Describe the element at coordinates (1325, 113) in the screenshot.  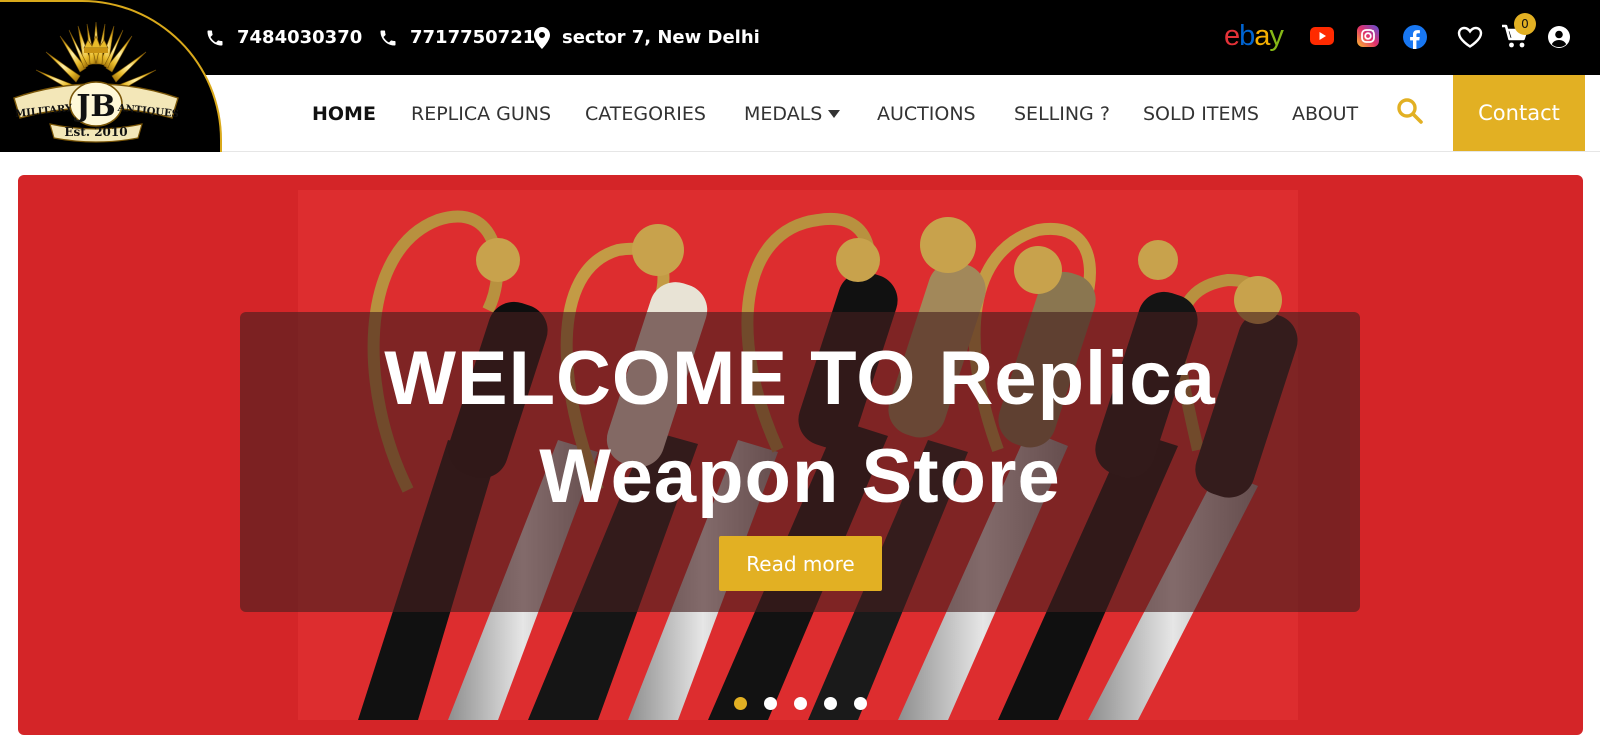
I see `nav-about: ABOUT` at that location.